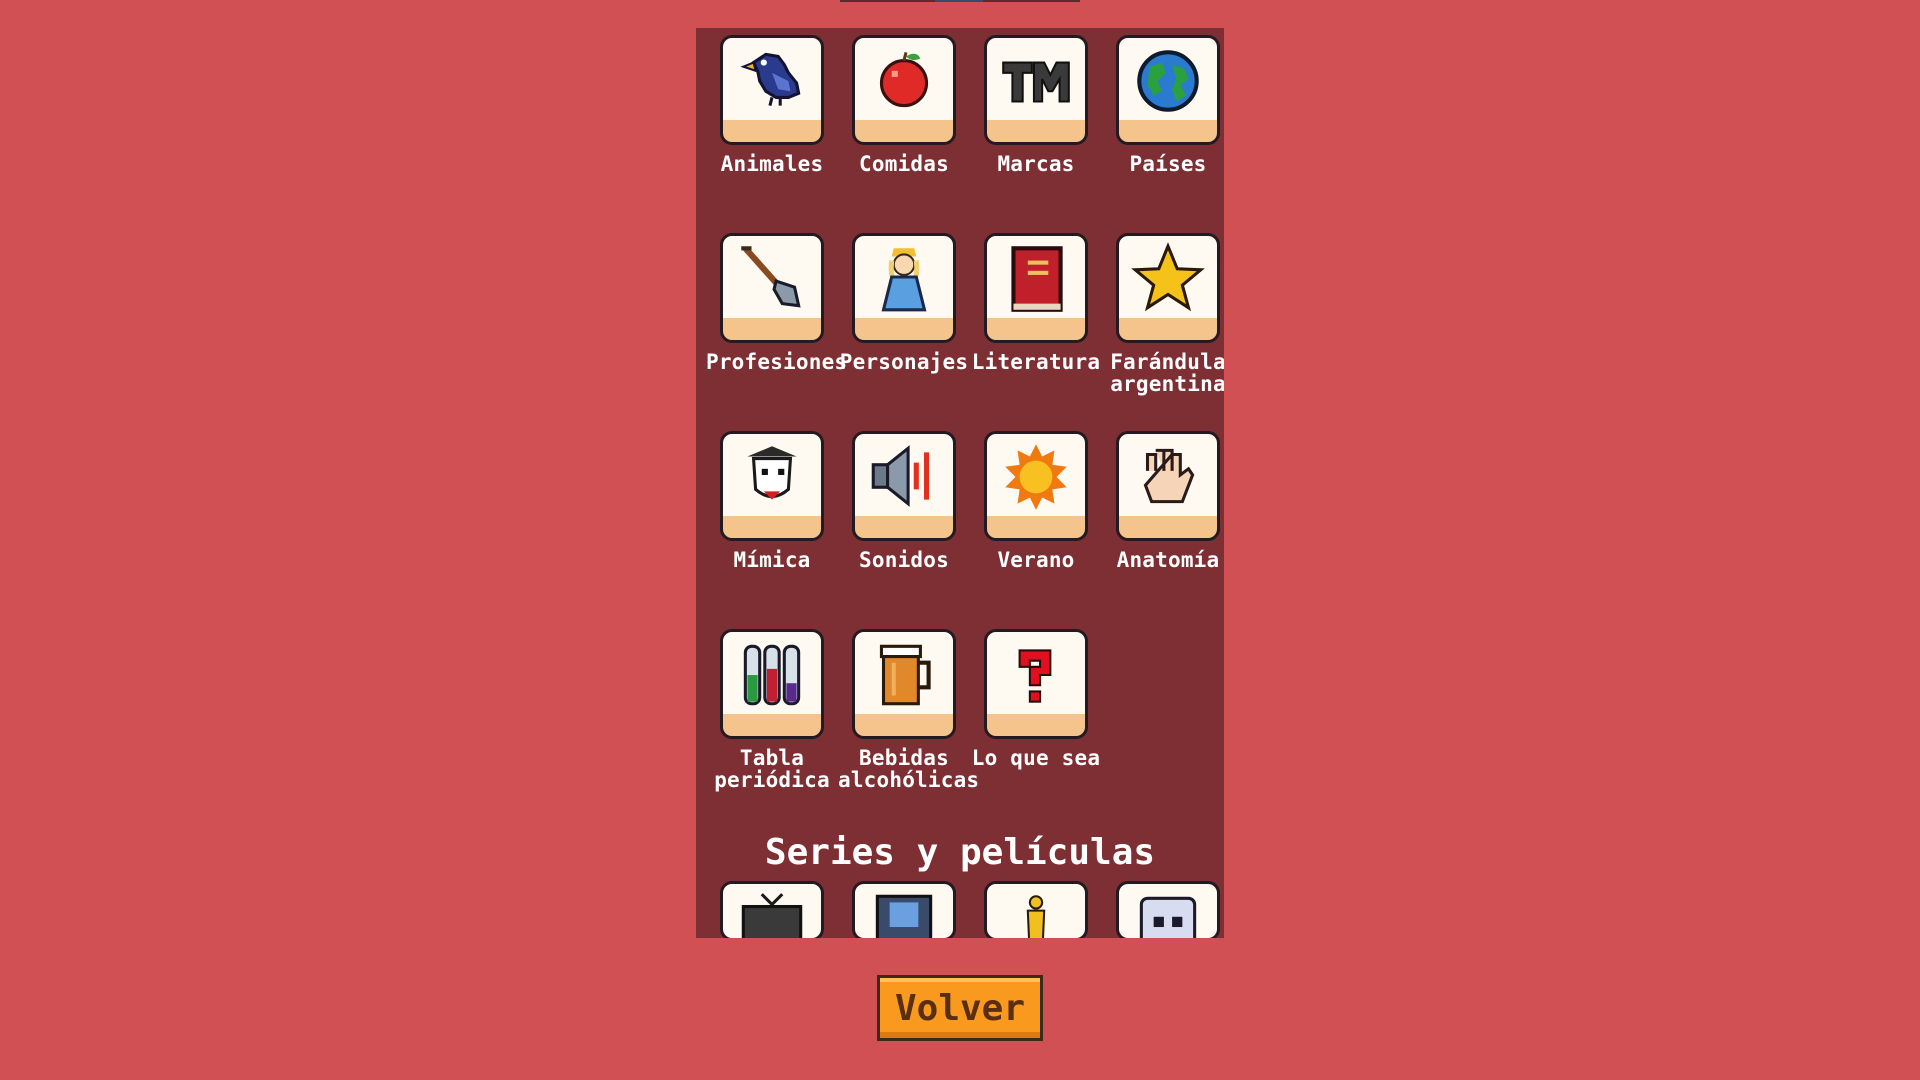 The image size is (1920, 1080). What do you see at coordinates (1036, 82) in the screenshot?
I see `trademark-icon` at bounding box center [1036, 82].